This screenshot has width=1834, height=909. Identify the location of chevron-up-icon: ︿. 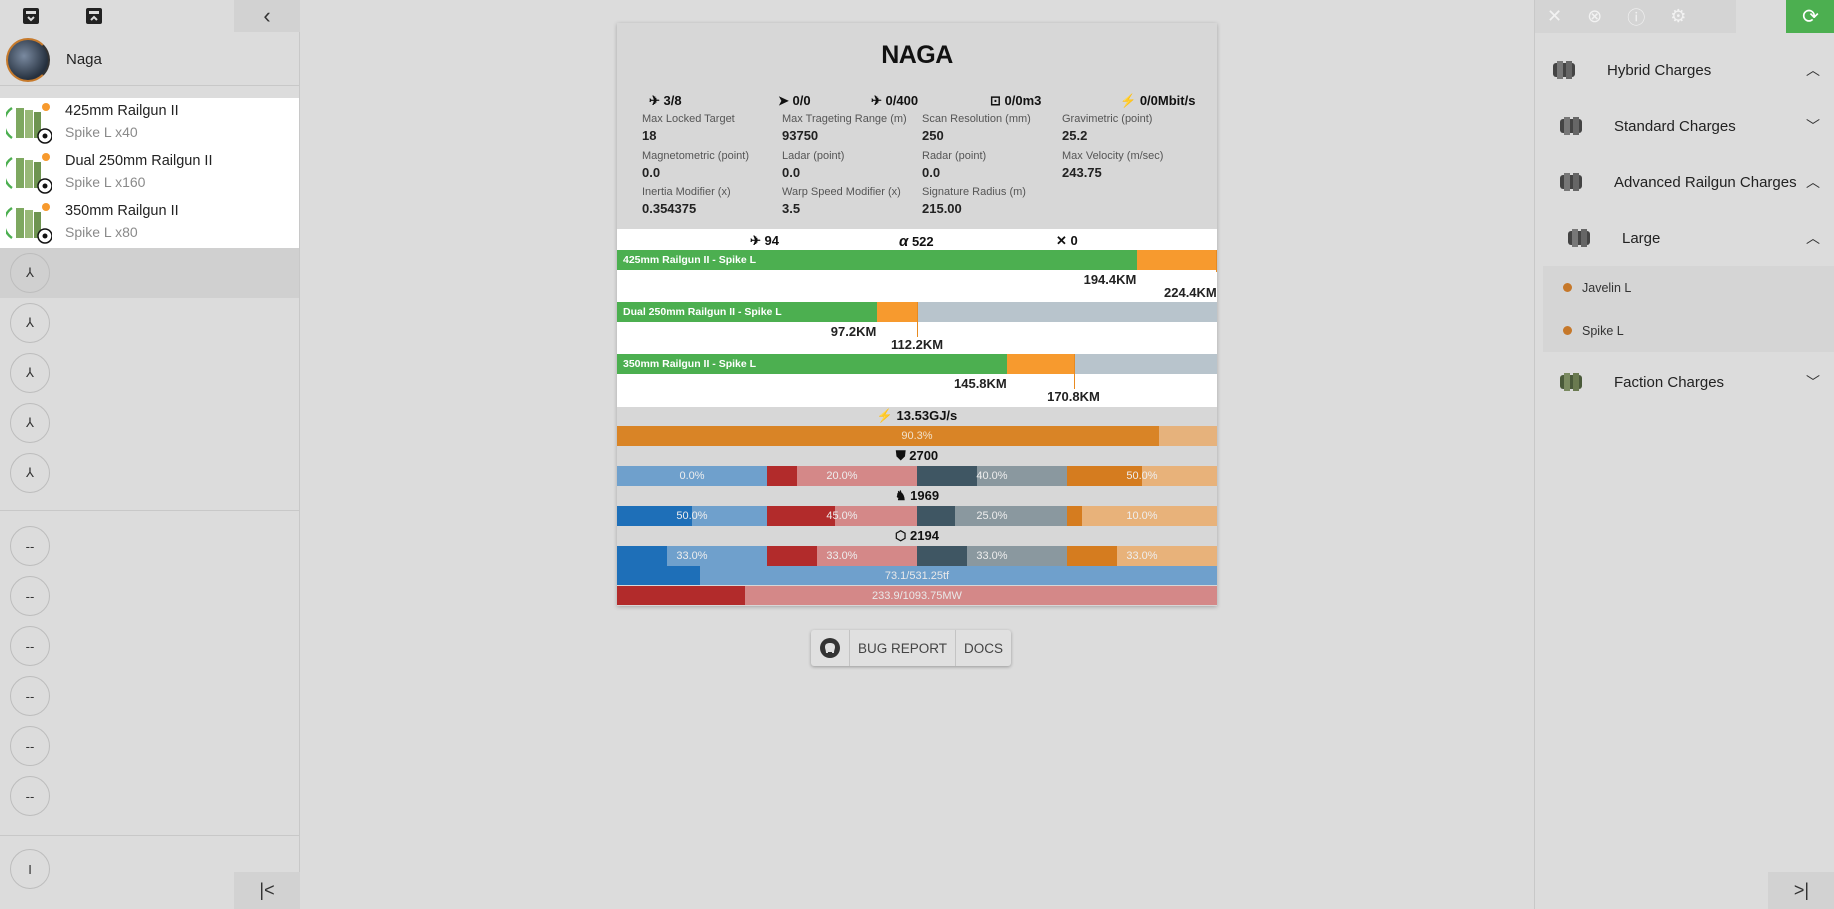
(1813, 182).